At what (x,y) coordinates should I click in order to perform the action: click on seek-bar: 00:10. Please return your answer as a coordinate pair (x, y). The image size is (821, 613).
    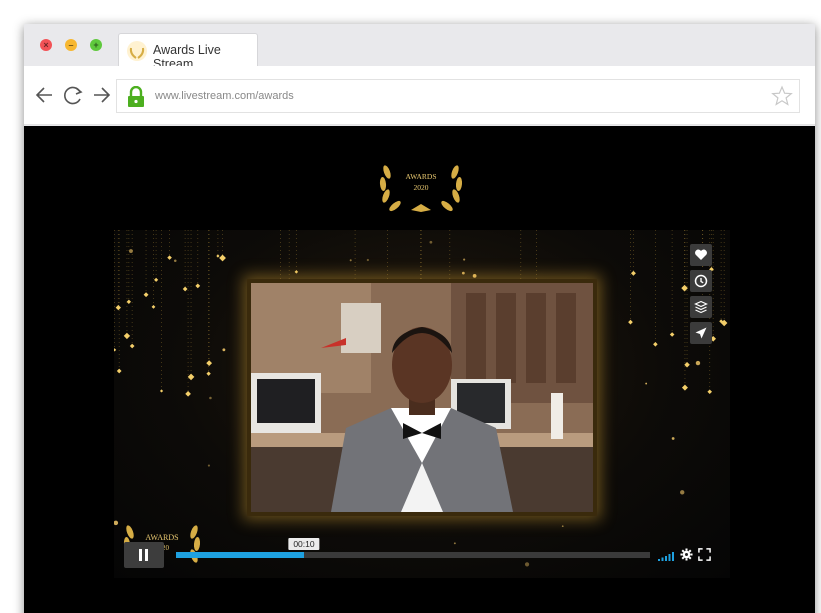
    Looking at the image, I should click on (413, 548).